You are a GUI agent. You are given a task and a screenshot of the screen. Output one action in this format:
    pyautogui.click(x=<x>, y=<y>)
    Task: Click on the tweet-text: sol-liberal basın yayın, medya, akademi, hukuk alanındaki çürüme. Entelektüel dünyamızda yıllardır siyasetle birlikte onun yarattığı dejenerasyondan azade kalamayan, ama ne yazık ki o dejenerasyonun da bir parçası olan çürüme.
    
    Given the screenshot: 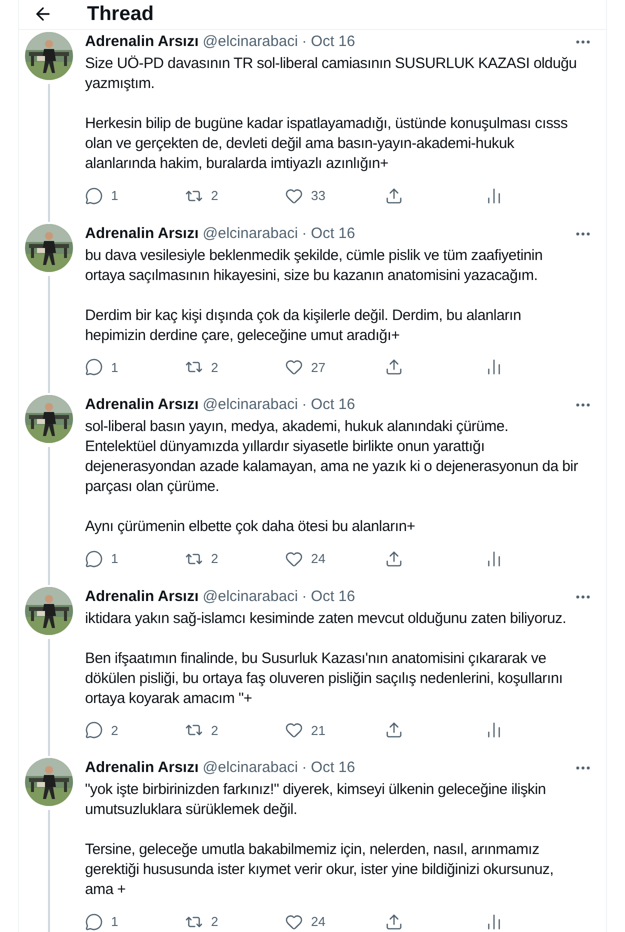 What is the action you would take?
    pyautogui.click(x=331, y=457)
    